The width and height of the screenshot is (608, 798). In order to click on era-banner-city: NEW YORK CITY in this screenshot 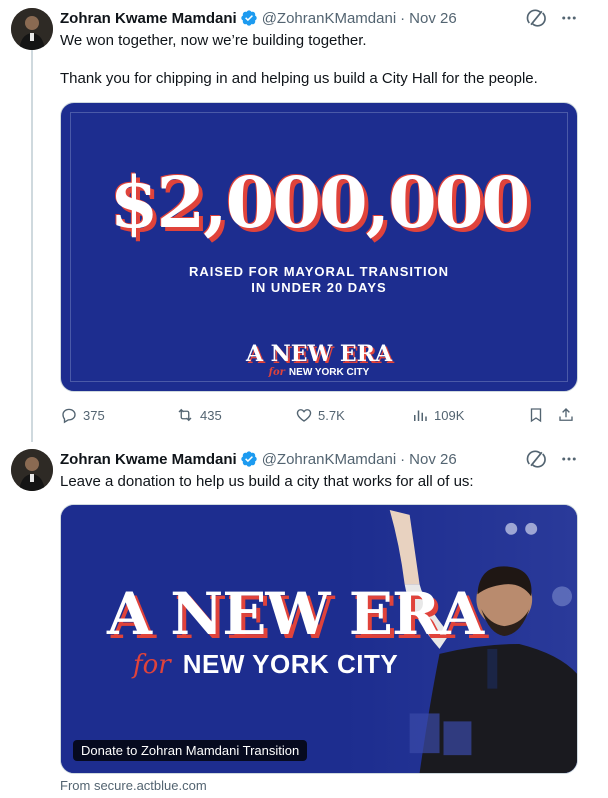, I will do `click(290, 664)`.